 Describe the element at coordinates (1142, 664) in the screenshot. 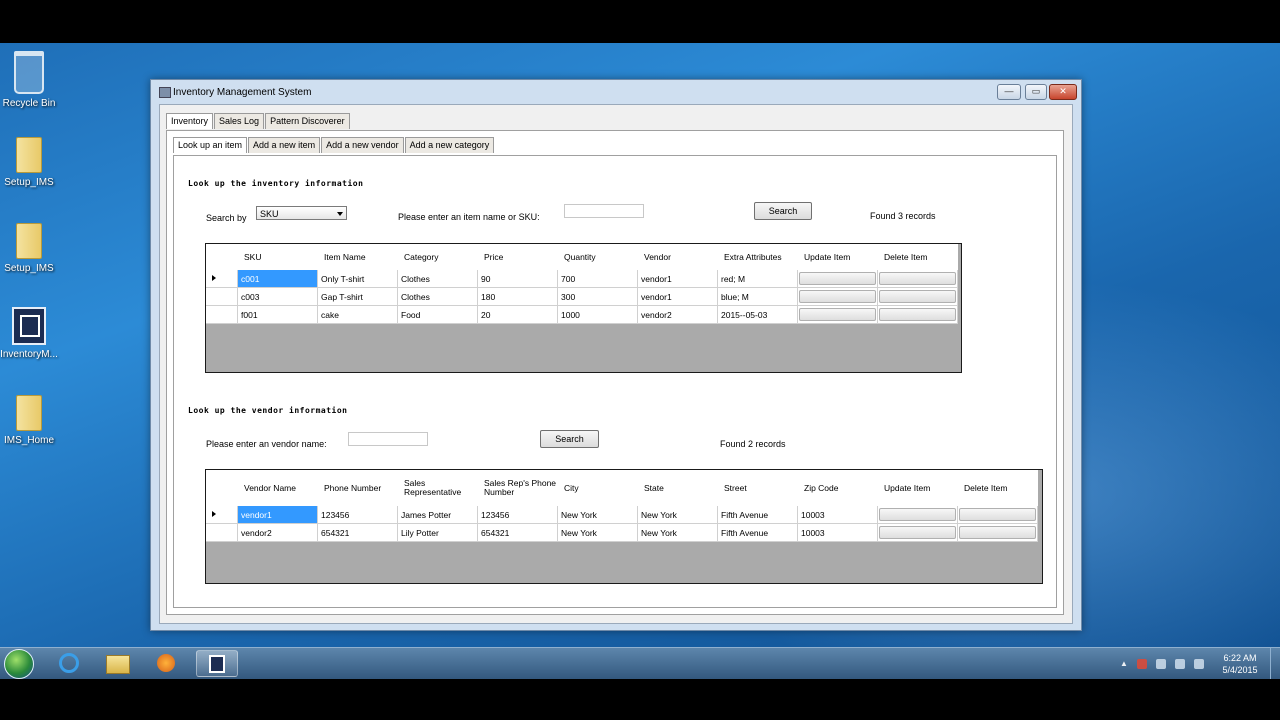

I see `action-center-icon` at that location.